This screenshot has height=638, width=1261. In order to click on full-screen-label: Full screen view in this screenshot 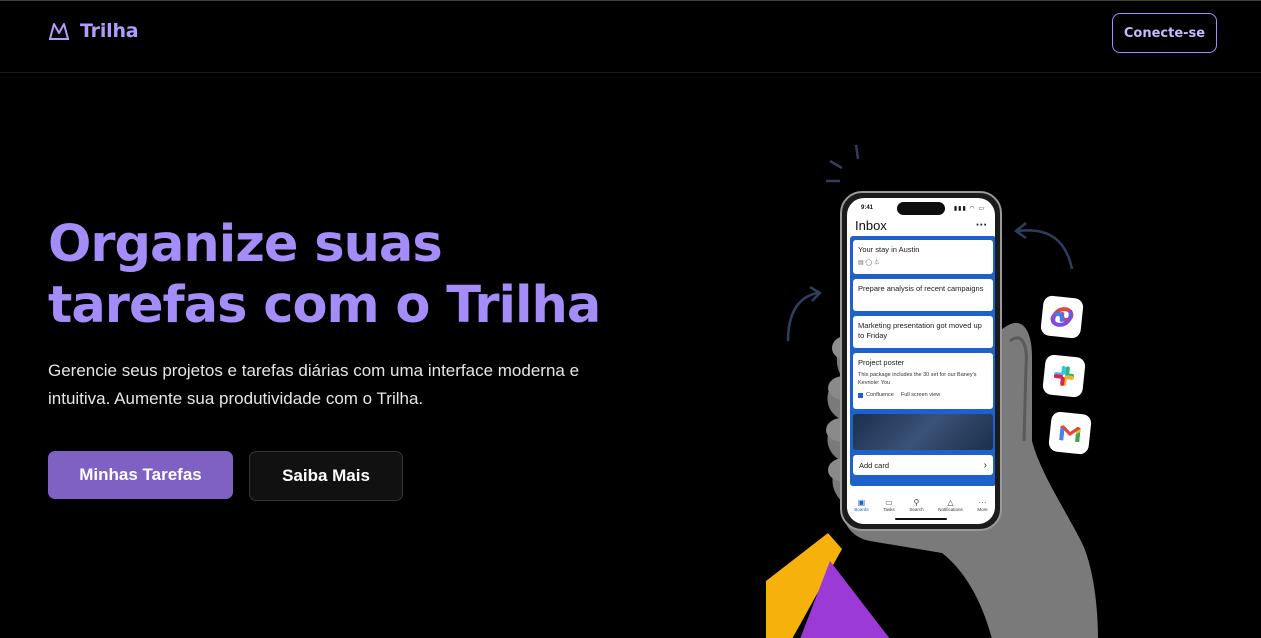, I will do `click(920, 395)`.